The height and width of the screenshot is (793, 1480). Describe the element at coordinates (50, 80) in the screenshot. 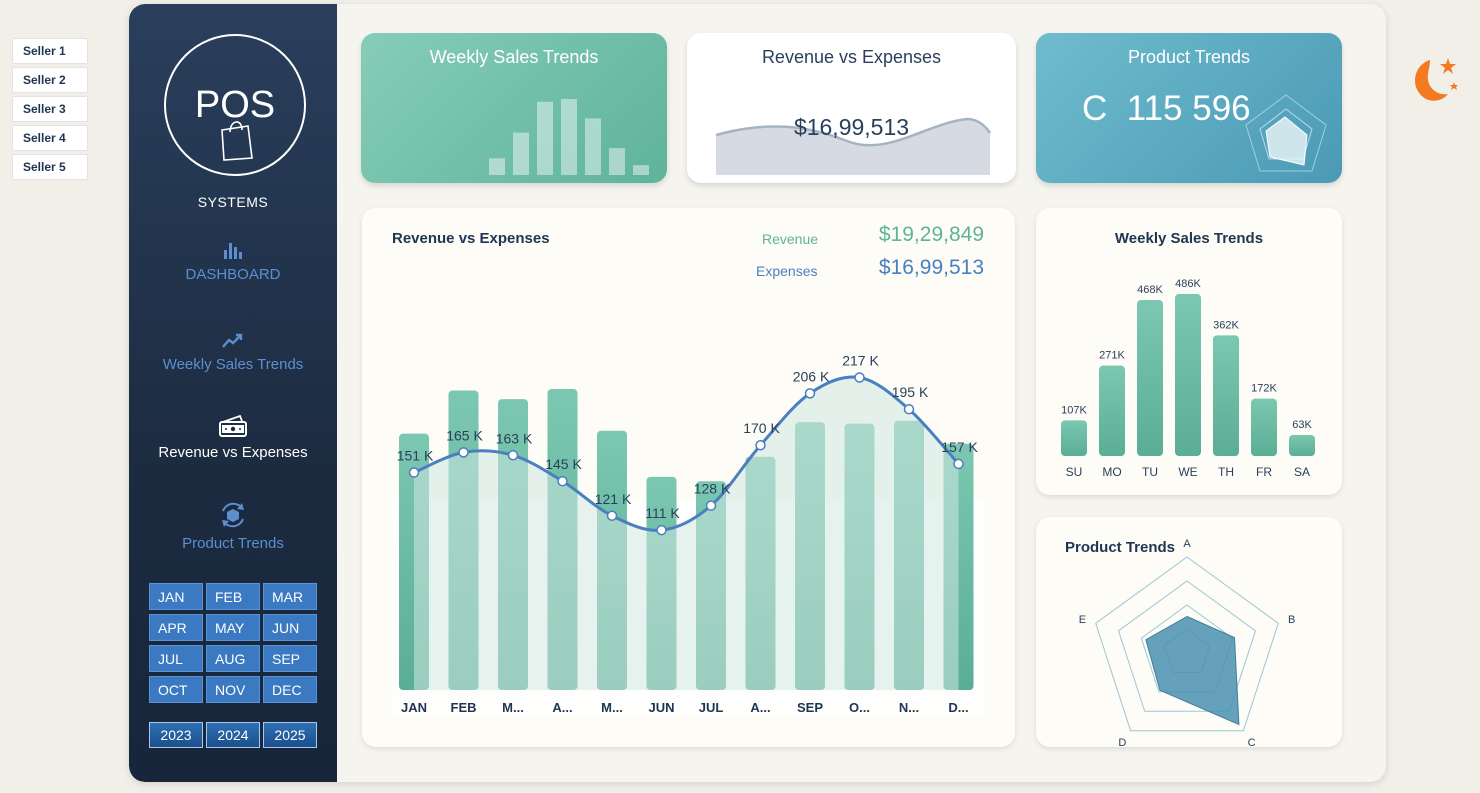

I see `seller-2-button: Seller 2` at that location.